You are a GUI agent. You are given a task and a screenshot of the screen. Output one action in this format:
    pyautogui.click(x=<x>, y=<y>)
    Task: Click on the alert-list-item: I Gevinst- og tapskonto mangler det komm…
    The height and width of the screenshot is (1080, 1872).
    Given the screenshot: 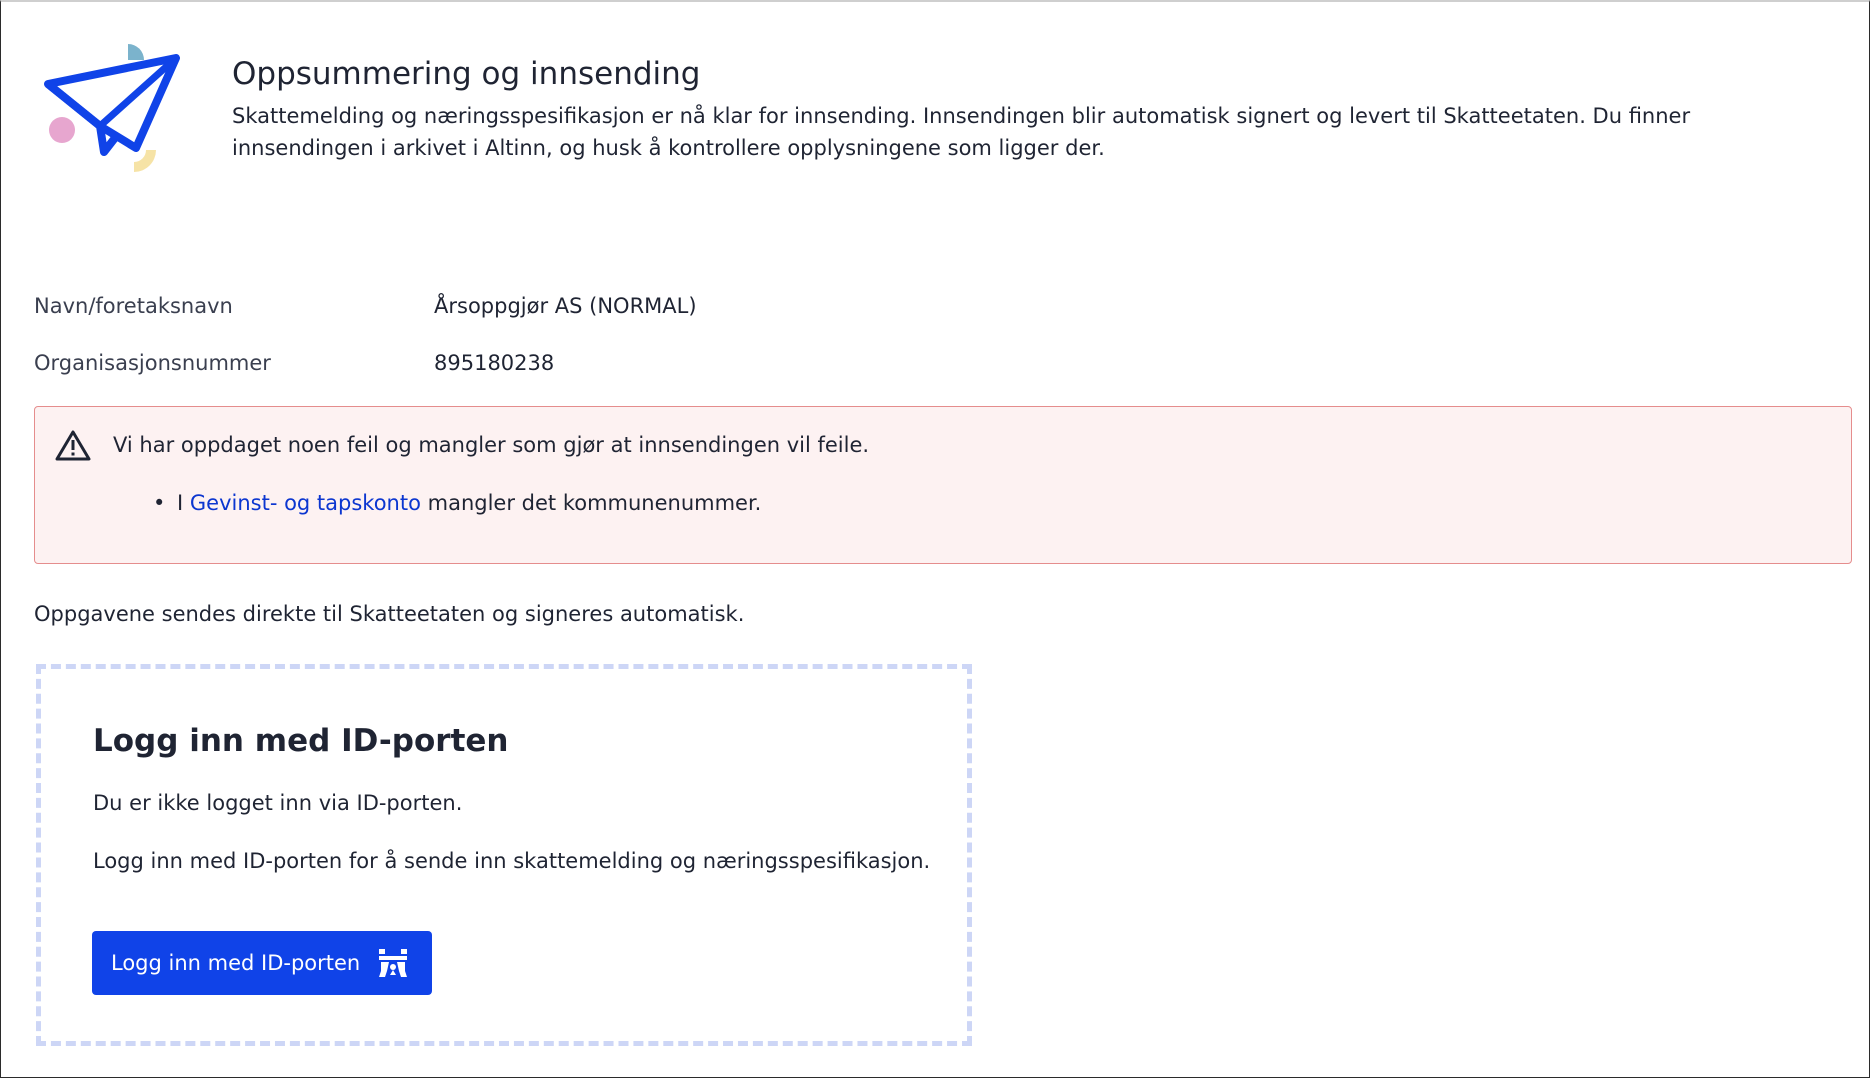 What is the action you would take?
    pyautogui.click(x=457, y=503)
    